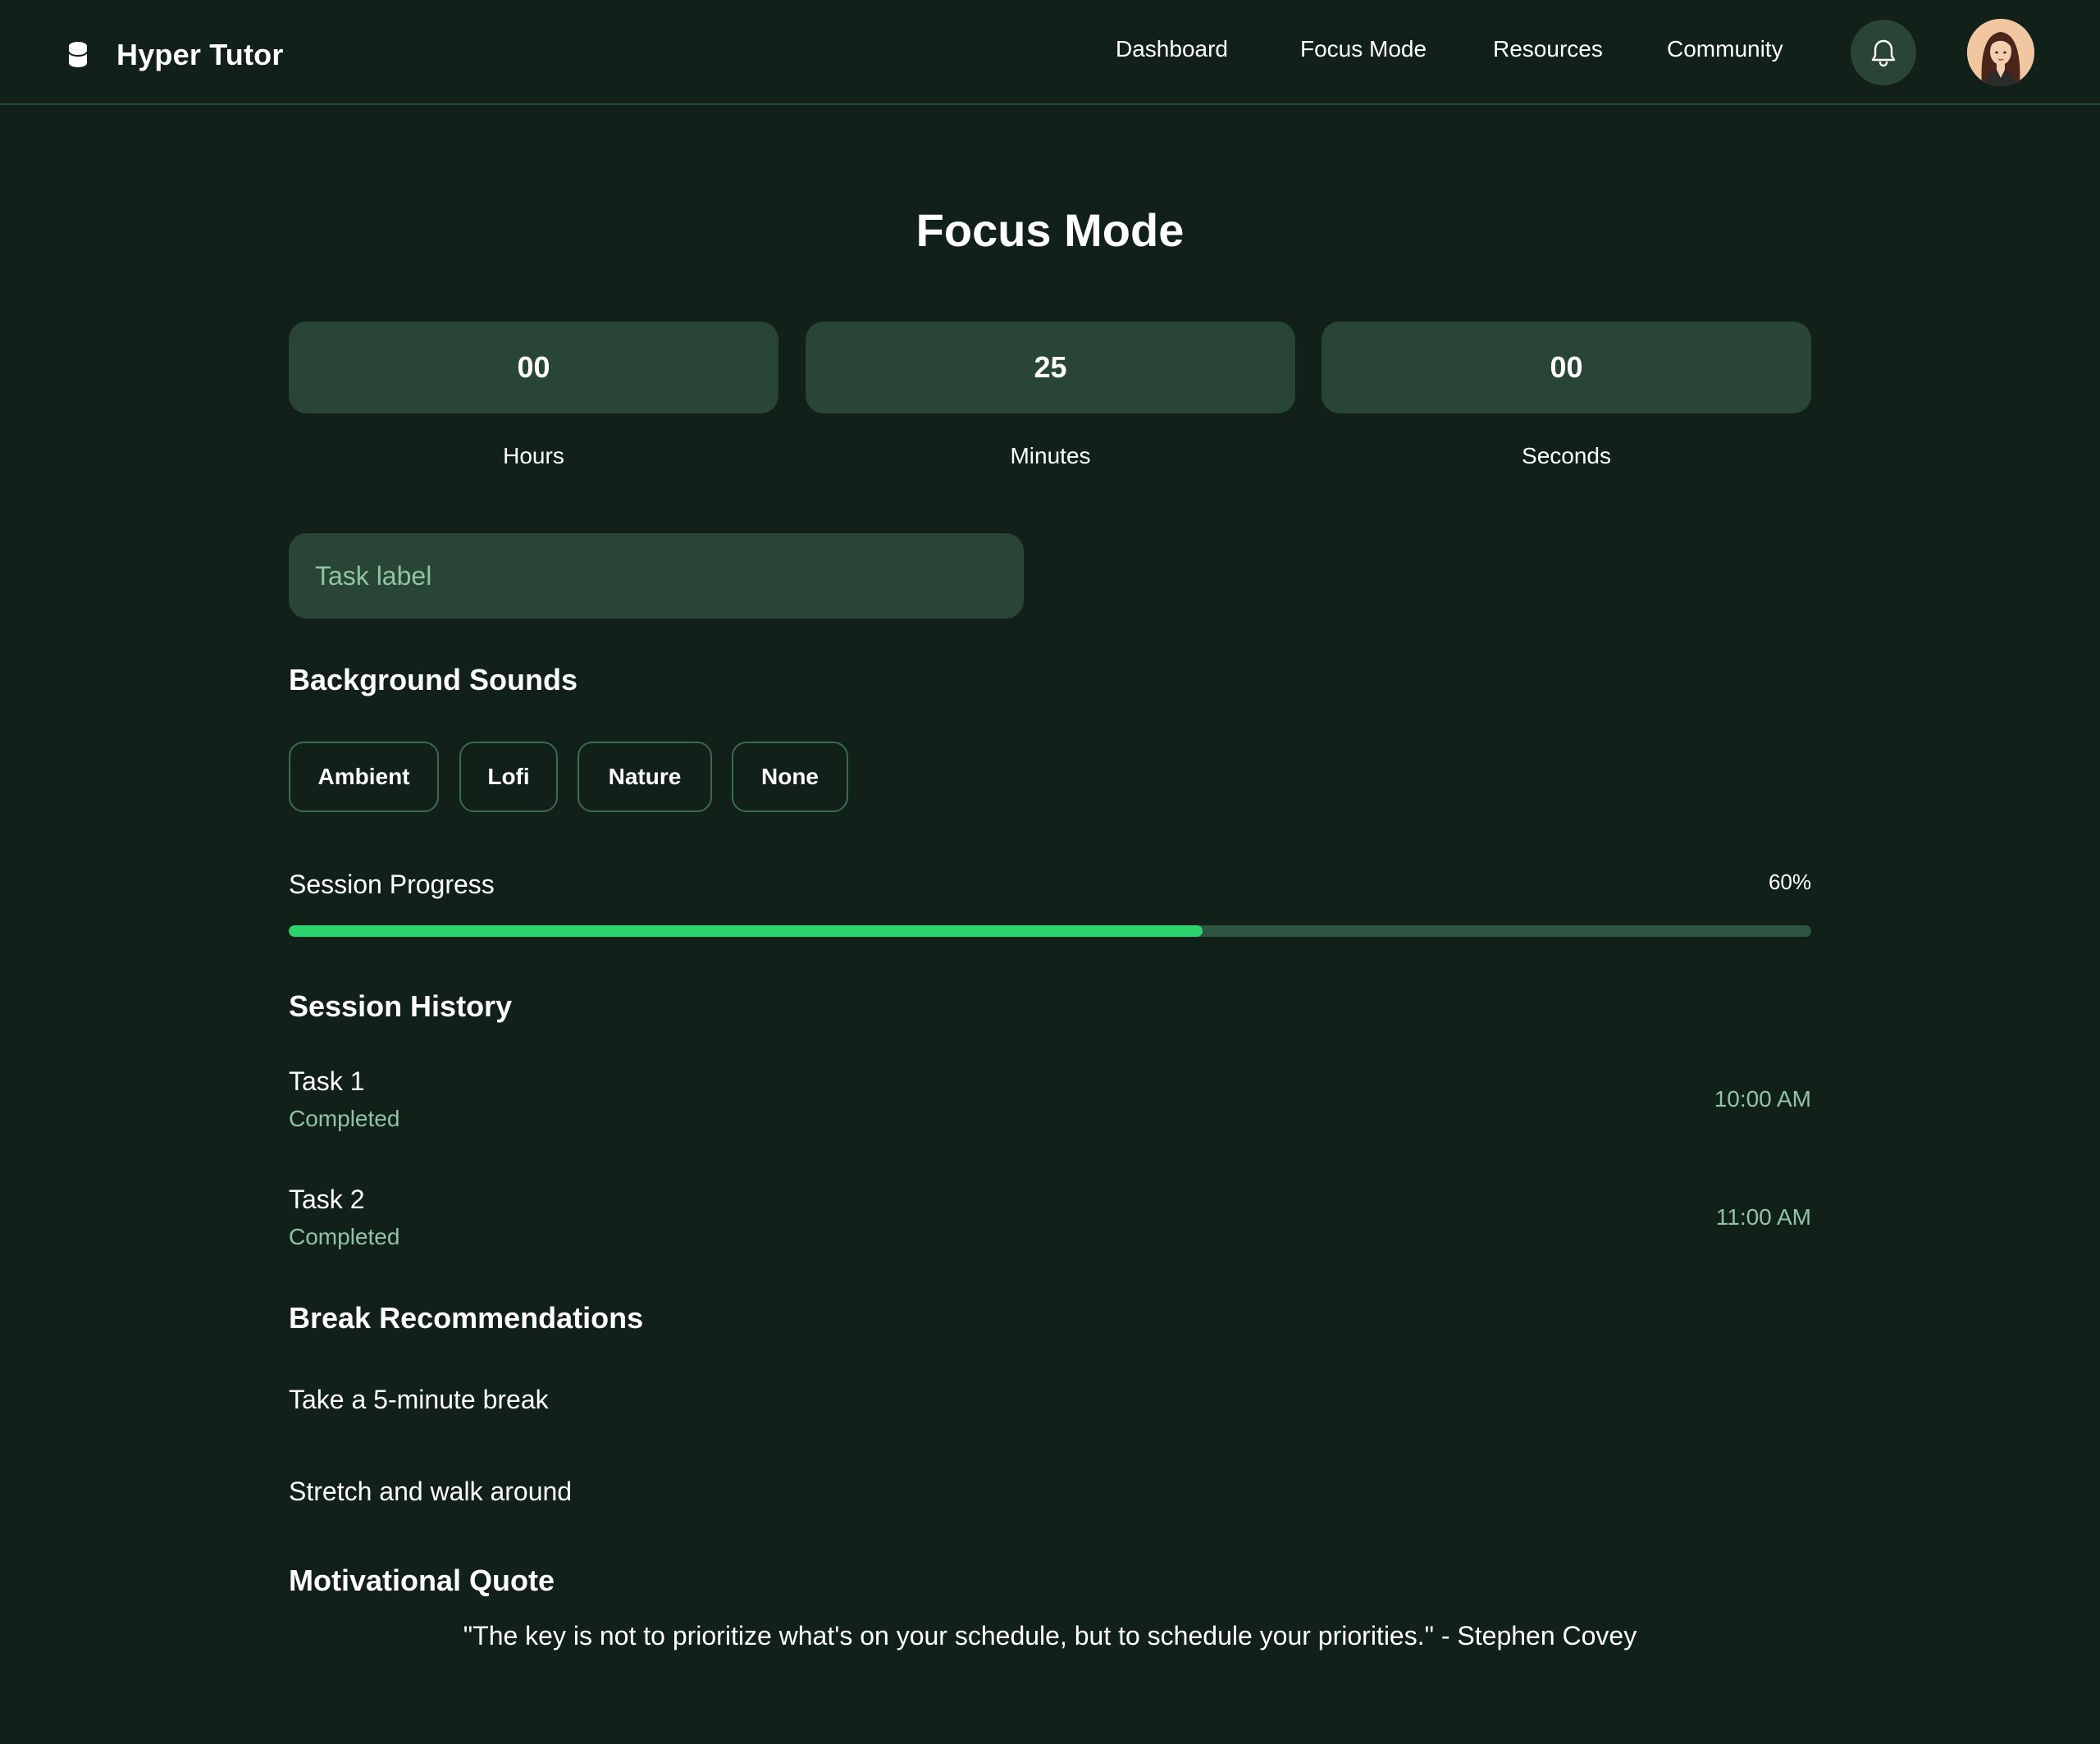  What do you see at coordinates (392, 884) in the screenshot?
I see `session-progress-label: Session Progress` at bounding box center [392, 884].